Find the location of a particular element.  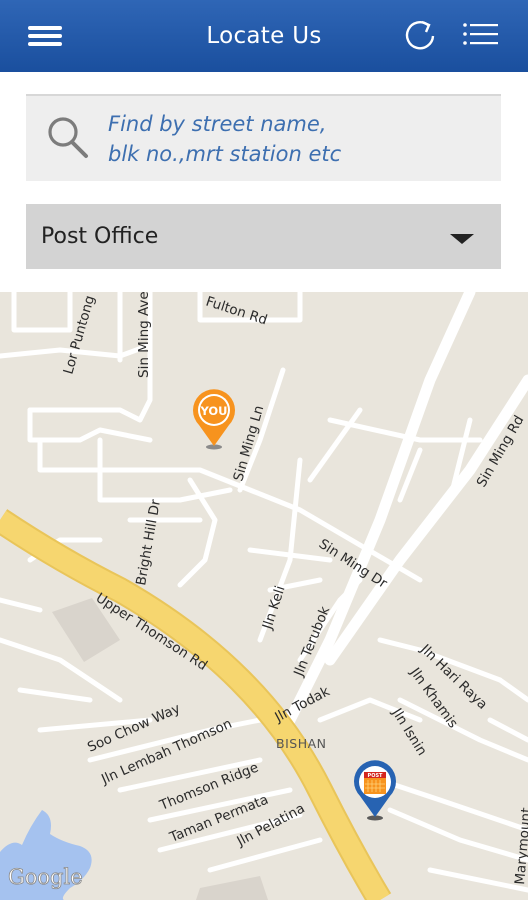

app-bar: Locate Us is located at coordinates (264, 36).